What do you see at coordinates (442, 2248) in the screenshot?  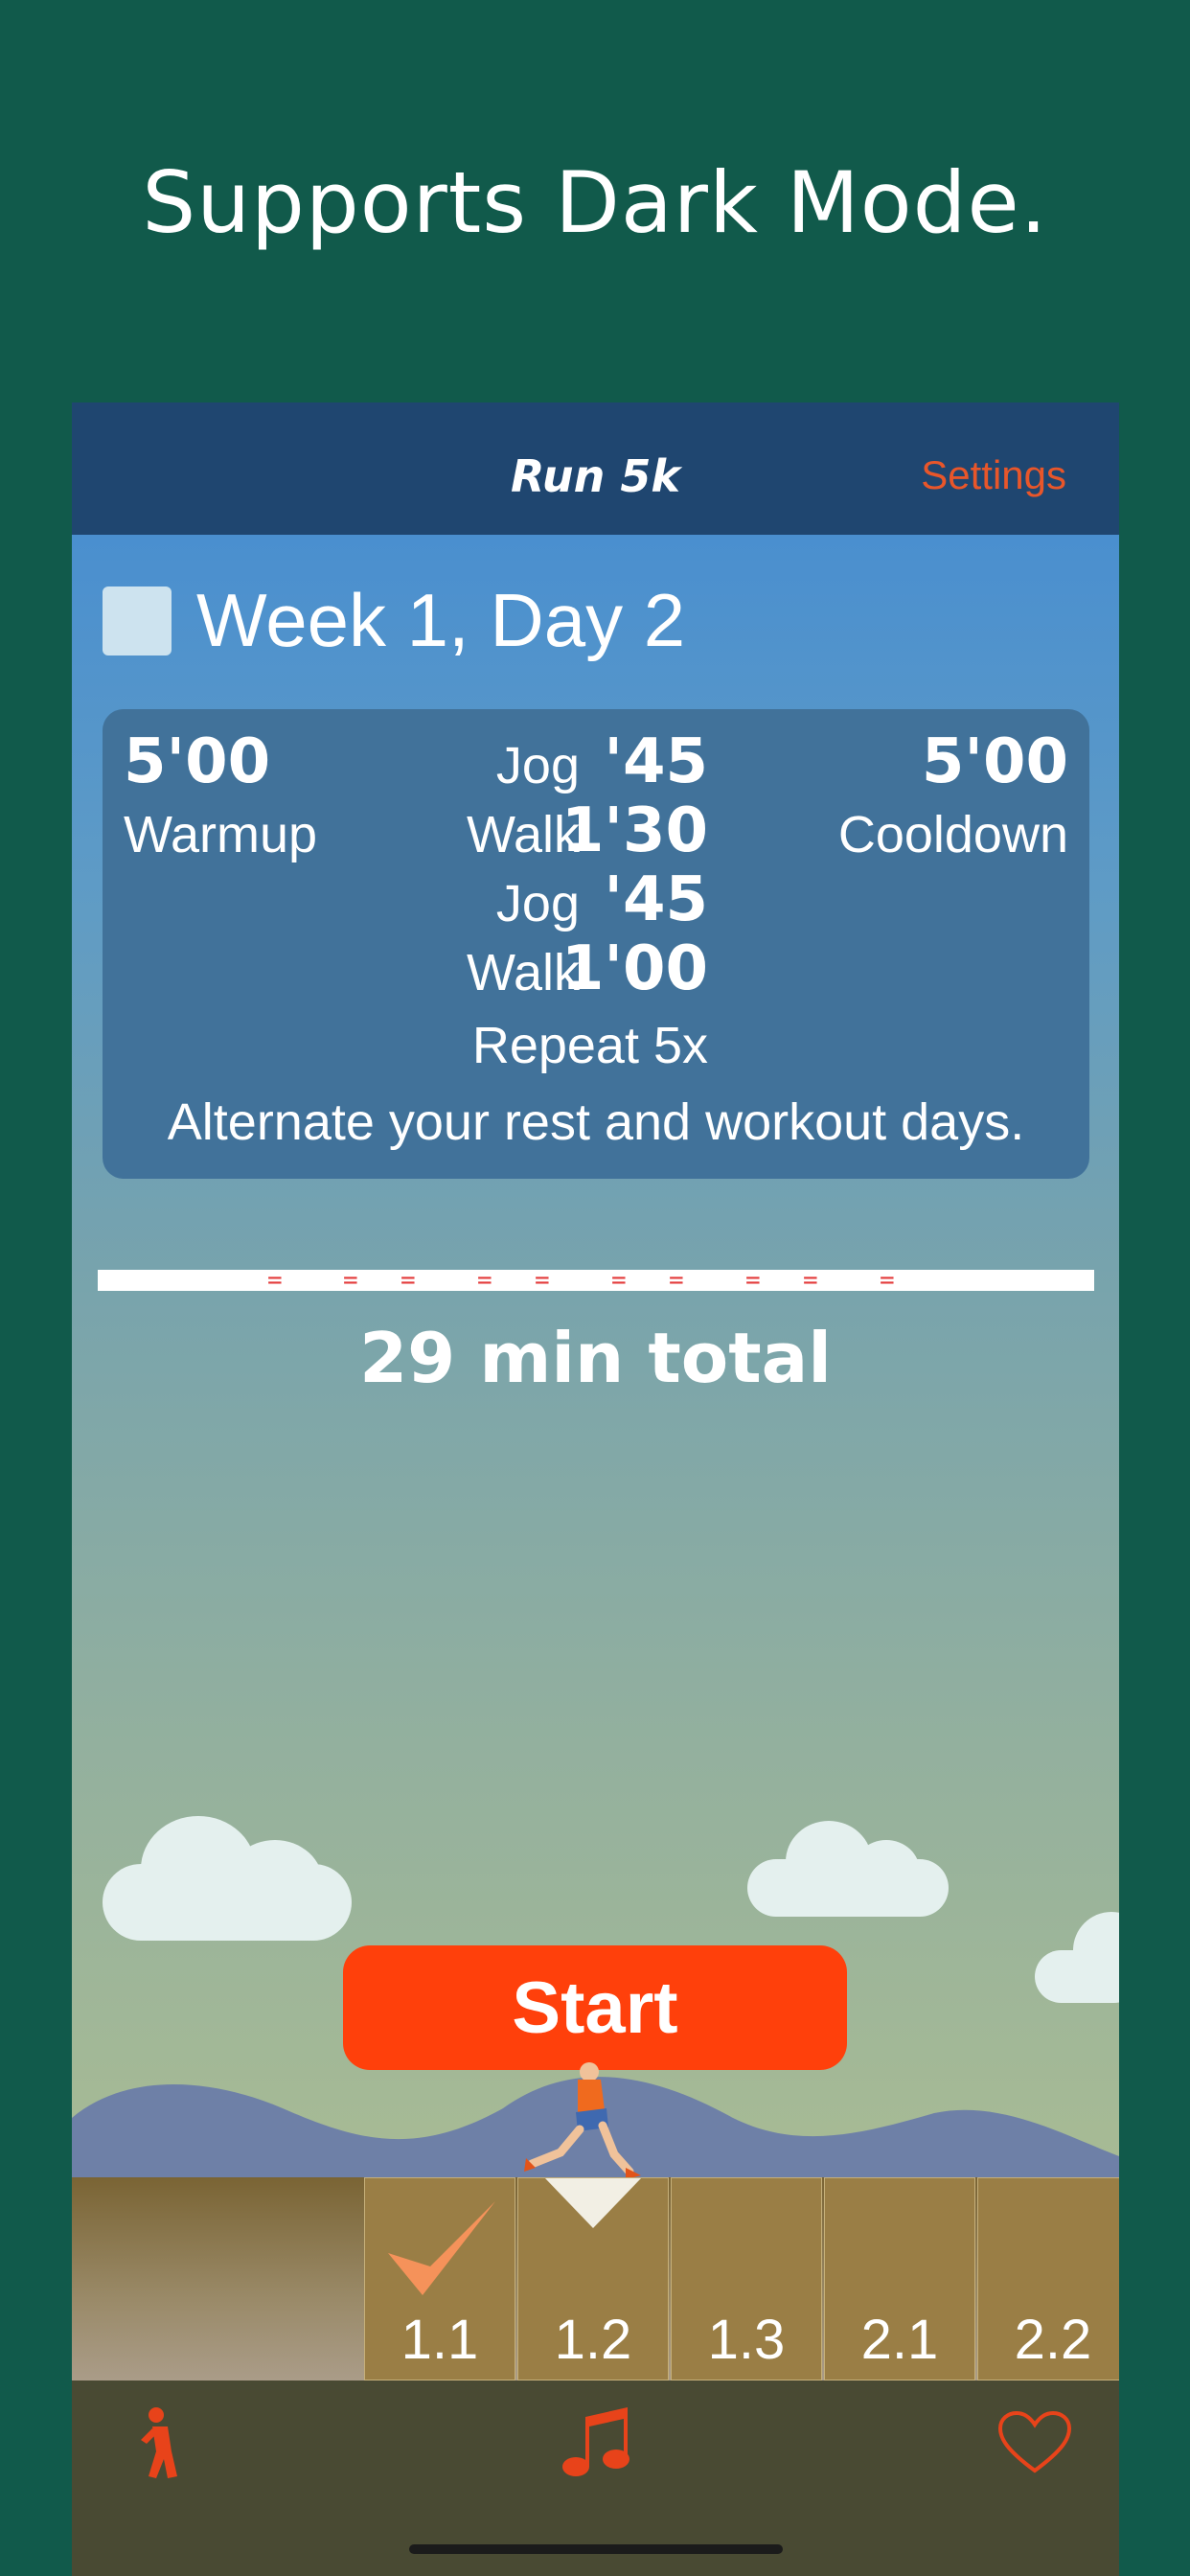 I see `checkmark-icon` at bounding box center [442, 2248].